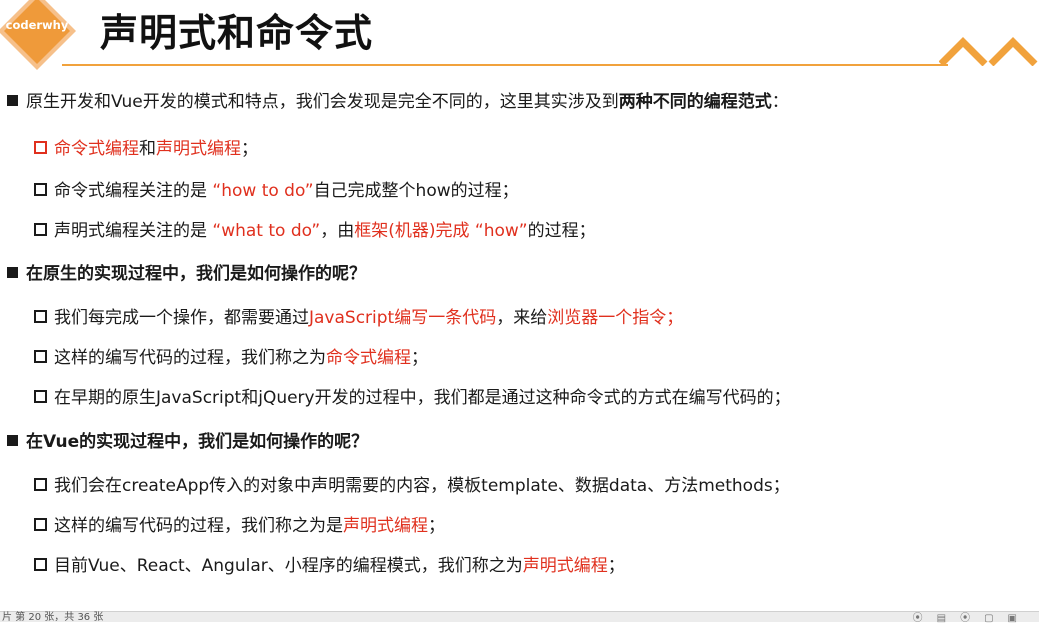  I want to click on chevron-decoration-icon, so click(988, 51).